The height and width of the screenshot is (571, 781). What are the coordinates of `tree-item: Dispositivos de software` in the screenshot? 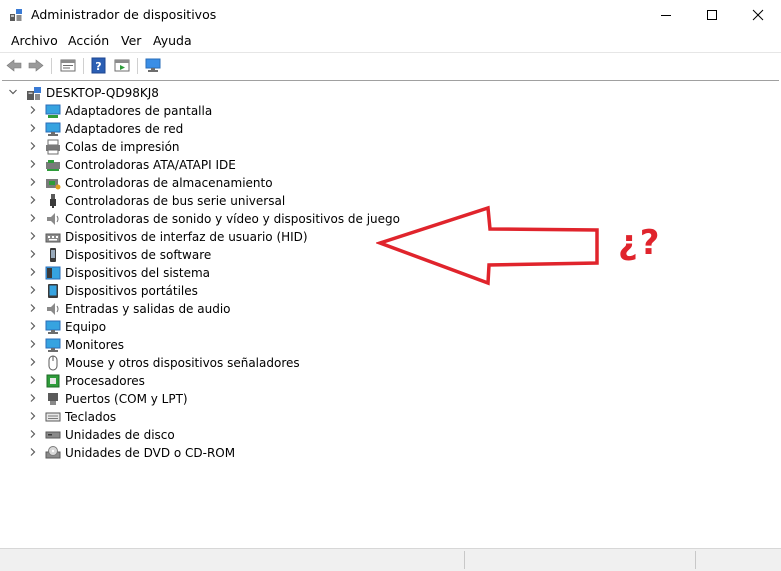 It's located at (202, 255).